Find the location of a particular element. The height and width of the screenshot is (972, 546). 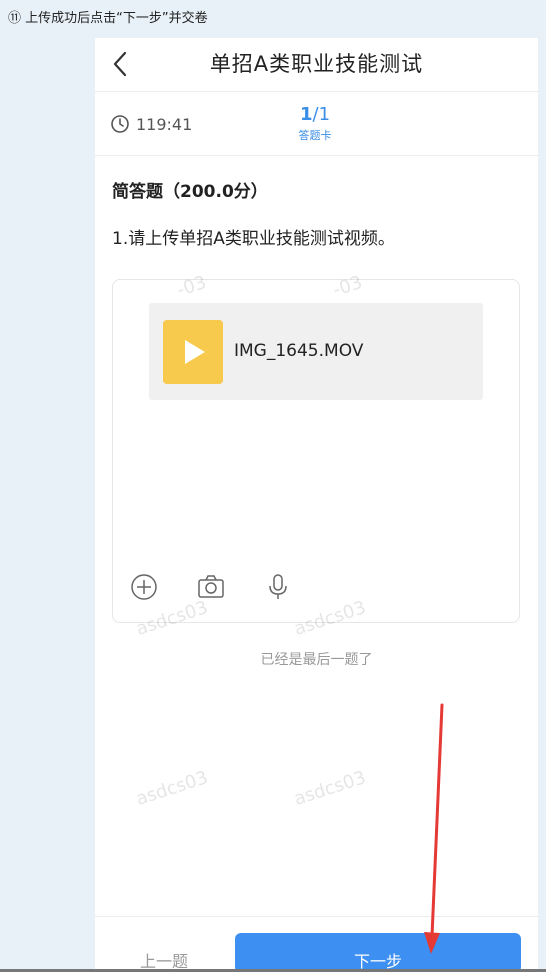

last-question-hint: 已经是最后一题了 is located at coordinates (316, 660).